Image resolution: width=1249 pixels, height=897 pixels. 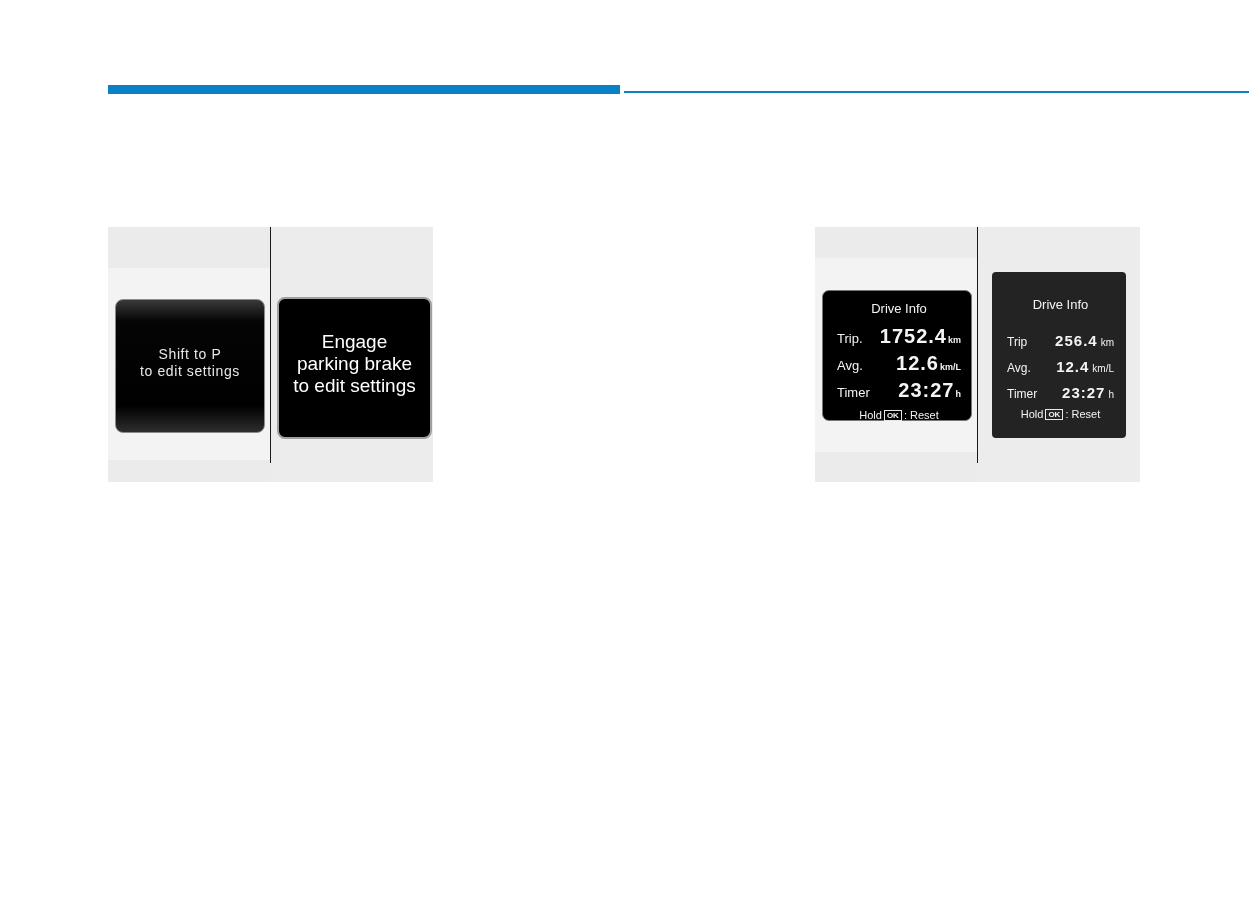 I want to click on row-value: 12.6, so click(x=917, y=363).